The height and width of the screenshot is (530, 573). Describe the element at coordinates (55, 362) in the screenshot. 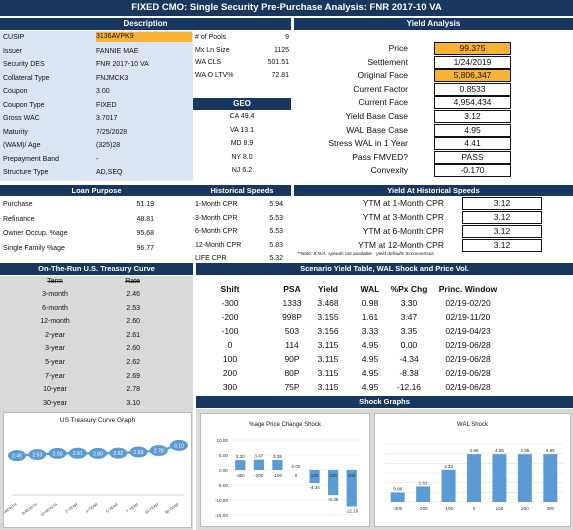

I see `treasury-term: 5-year` at that location.